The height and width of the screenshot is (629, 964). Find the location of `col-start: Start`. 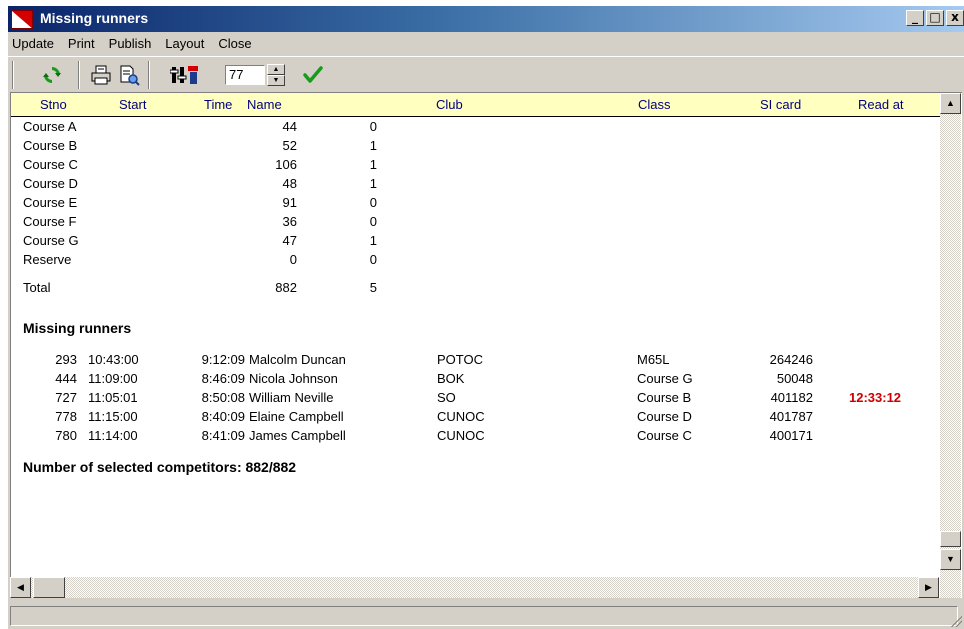

col-start: Start is located at coordinates (132, 104).